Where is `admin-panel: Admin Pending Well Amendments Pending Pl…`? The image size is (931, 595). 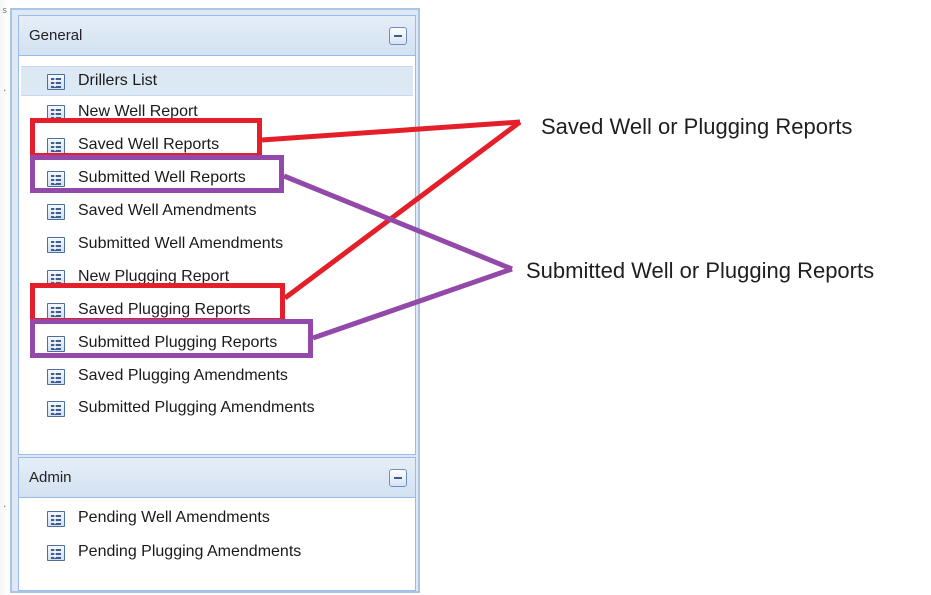
admin-panel: Admin Pending Well Amendments Pending Pl… is located at coordinates (217, 524).